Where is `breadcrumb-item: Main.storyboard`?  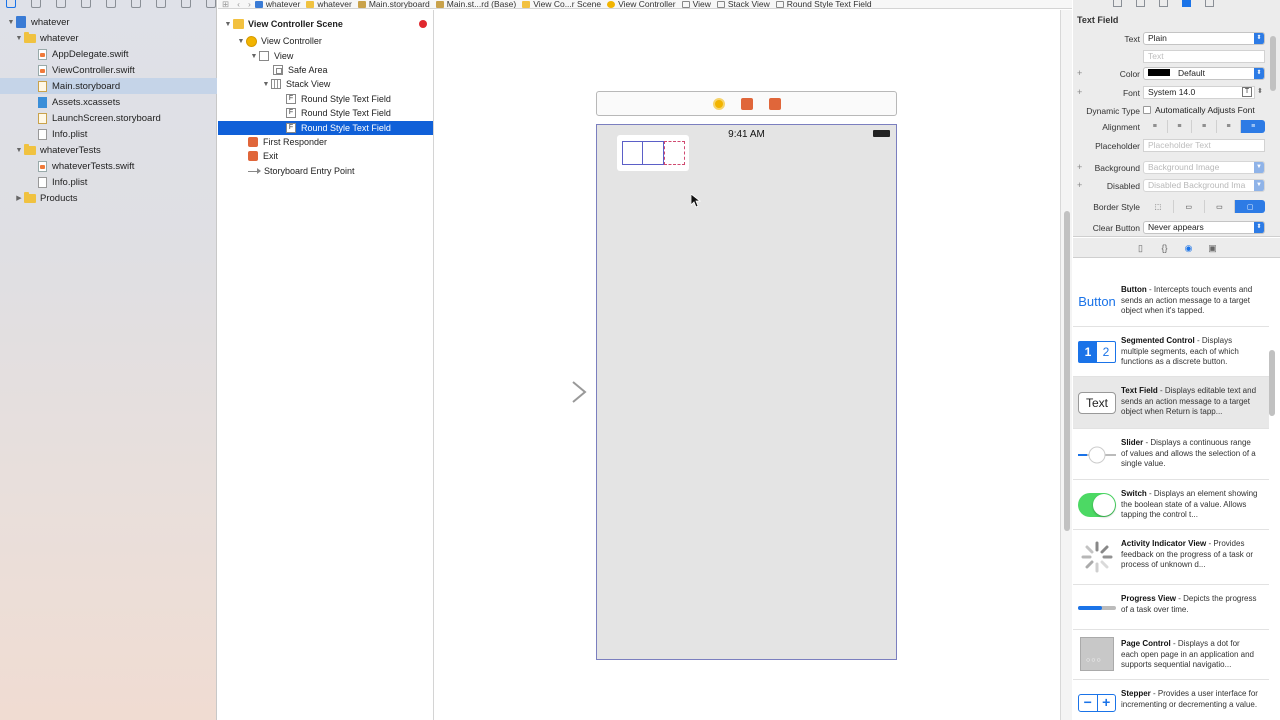 breadcrumb-item: Main.storyboard is located at coordinates (393, 4).